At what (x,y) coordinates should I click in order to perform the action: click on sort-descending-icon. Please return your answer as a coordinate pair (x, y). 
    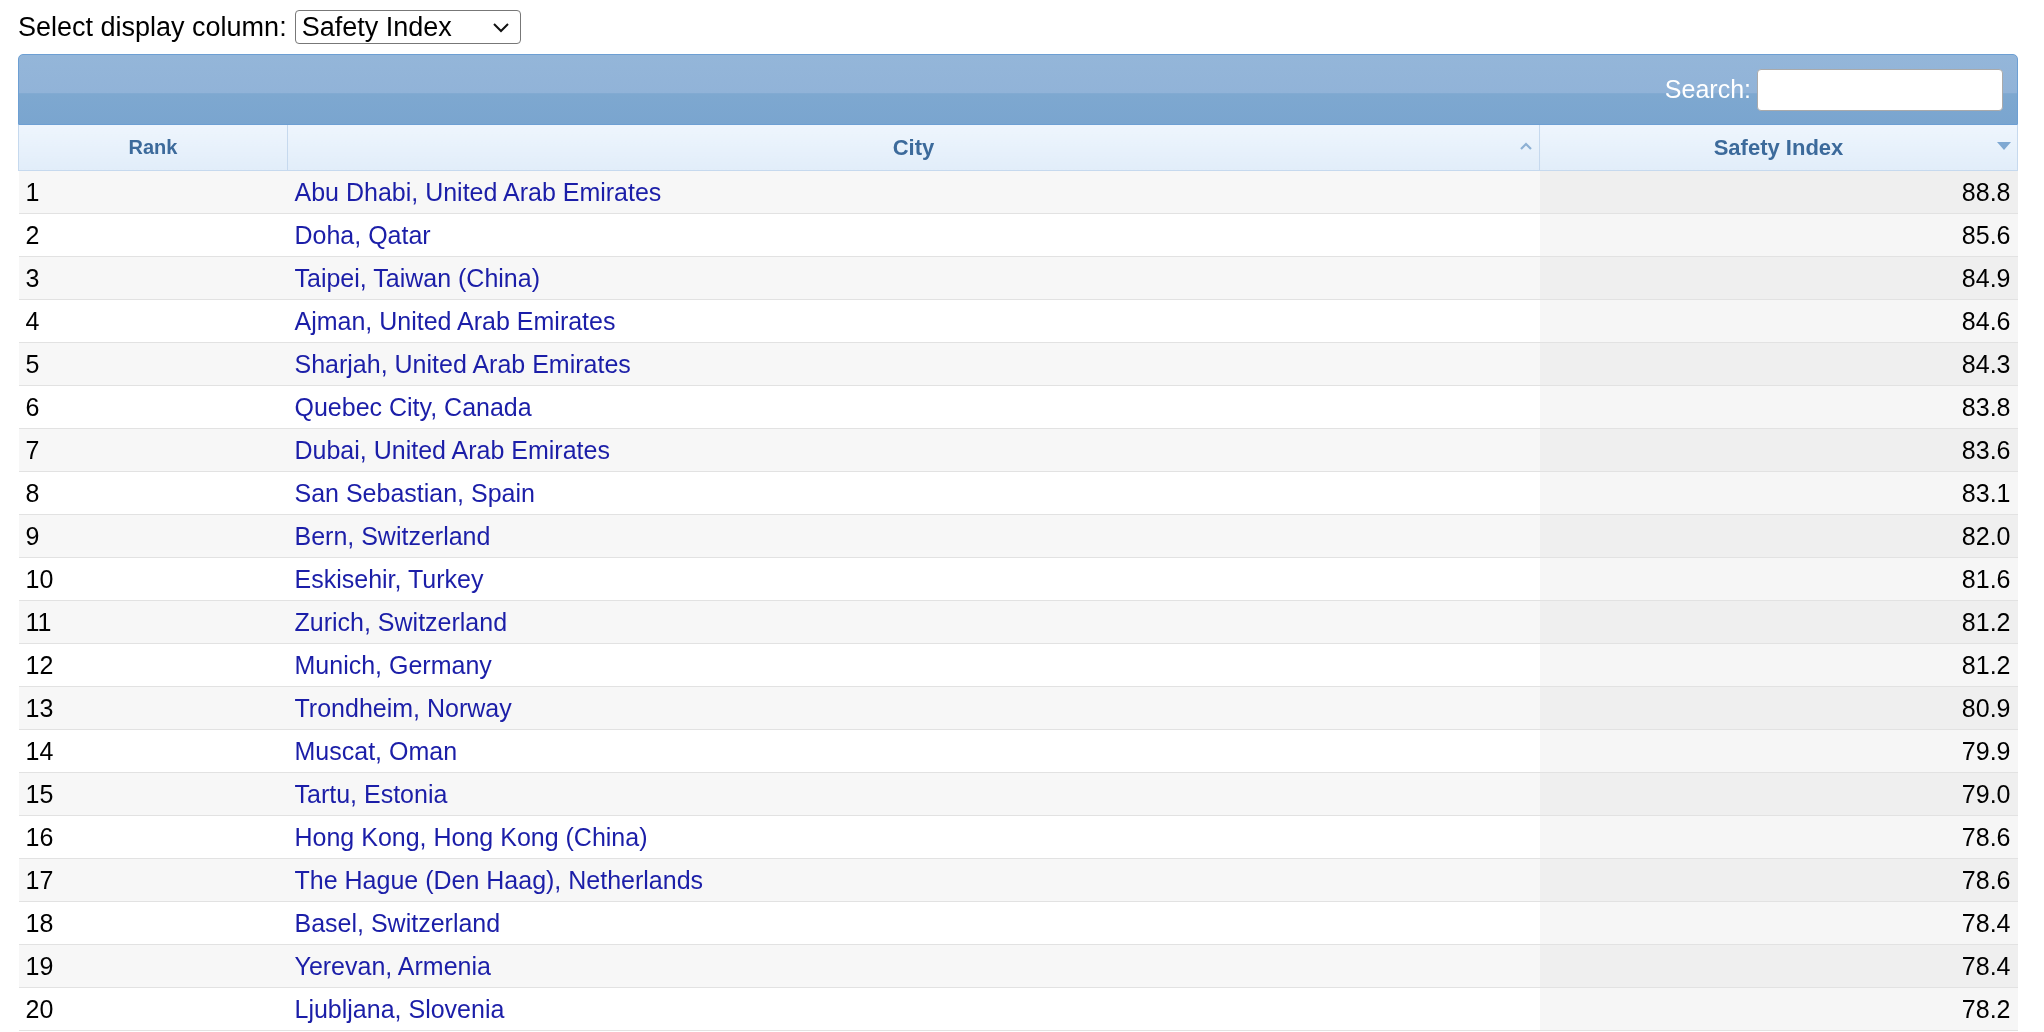
    Looking at the image, I should click on (2004, 146).